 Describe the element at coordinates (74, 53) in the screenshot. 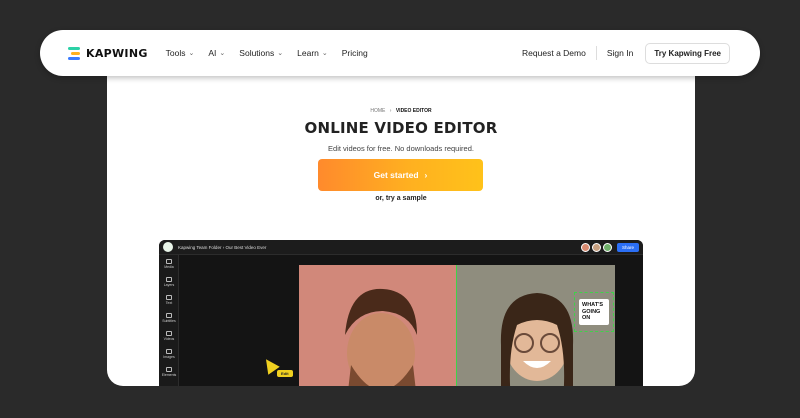

I see `kapwing-logo-icon` at that location.